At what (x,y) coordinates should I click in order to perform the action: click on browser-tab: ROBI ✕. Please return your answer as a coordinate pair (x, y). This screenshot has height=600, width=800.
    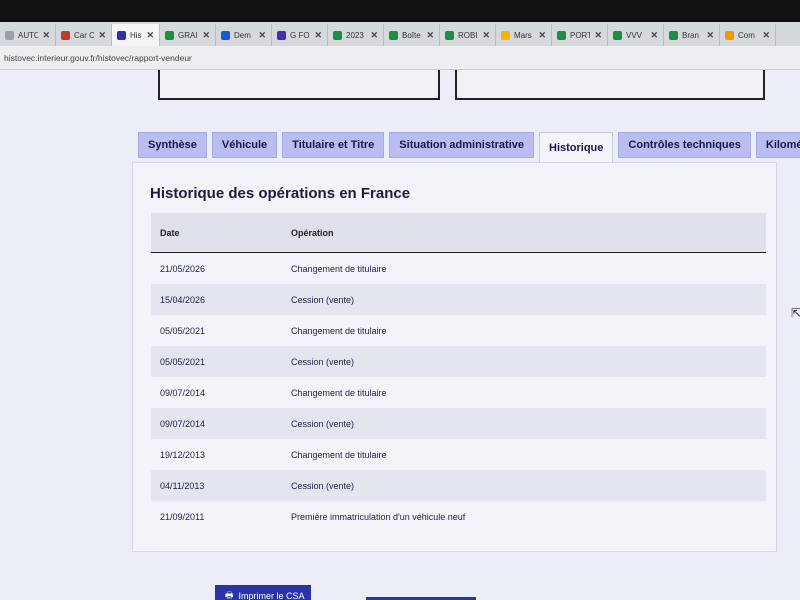
    Looking at the image, I should click on (468, 35).